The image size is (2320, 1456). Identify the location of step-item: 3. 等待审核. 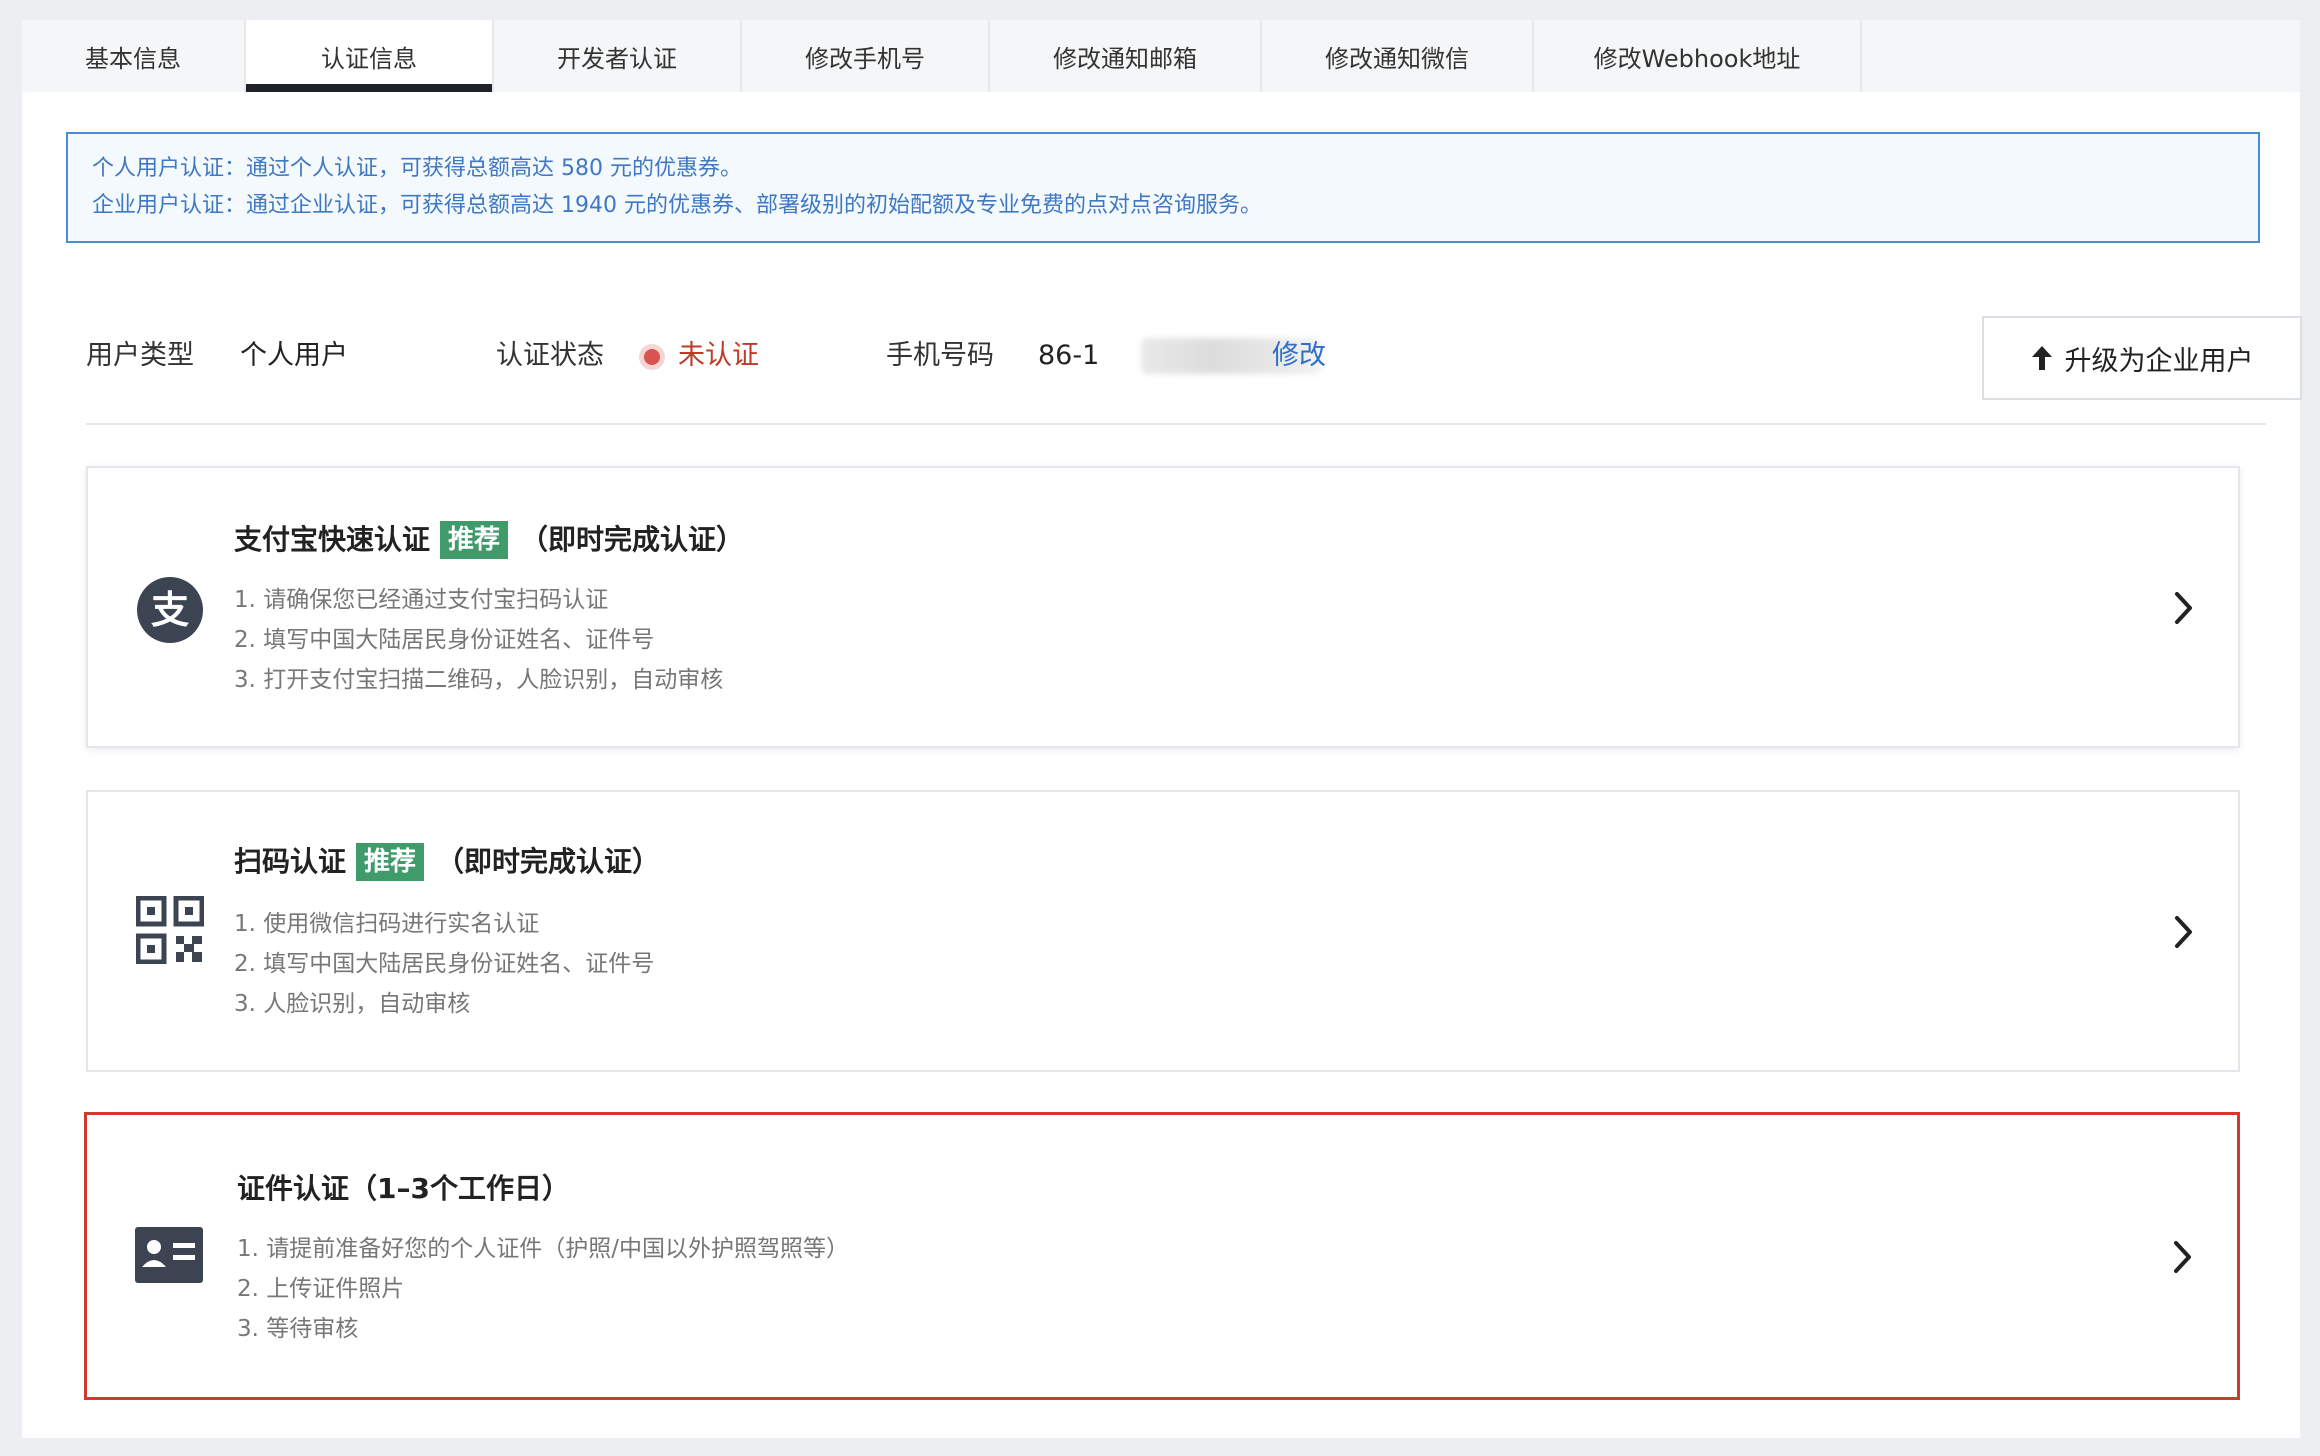
(298, 1329).